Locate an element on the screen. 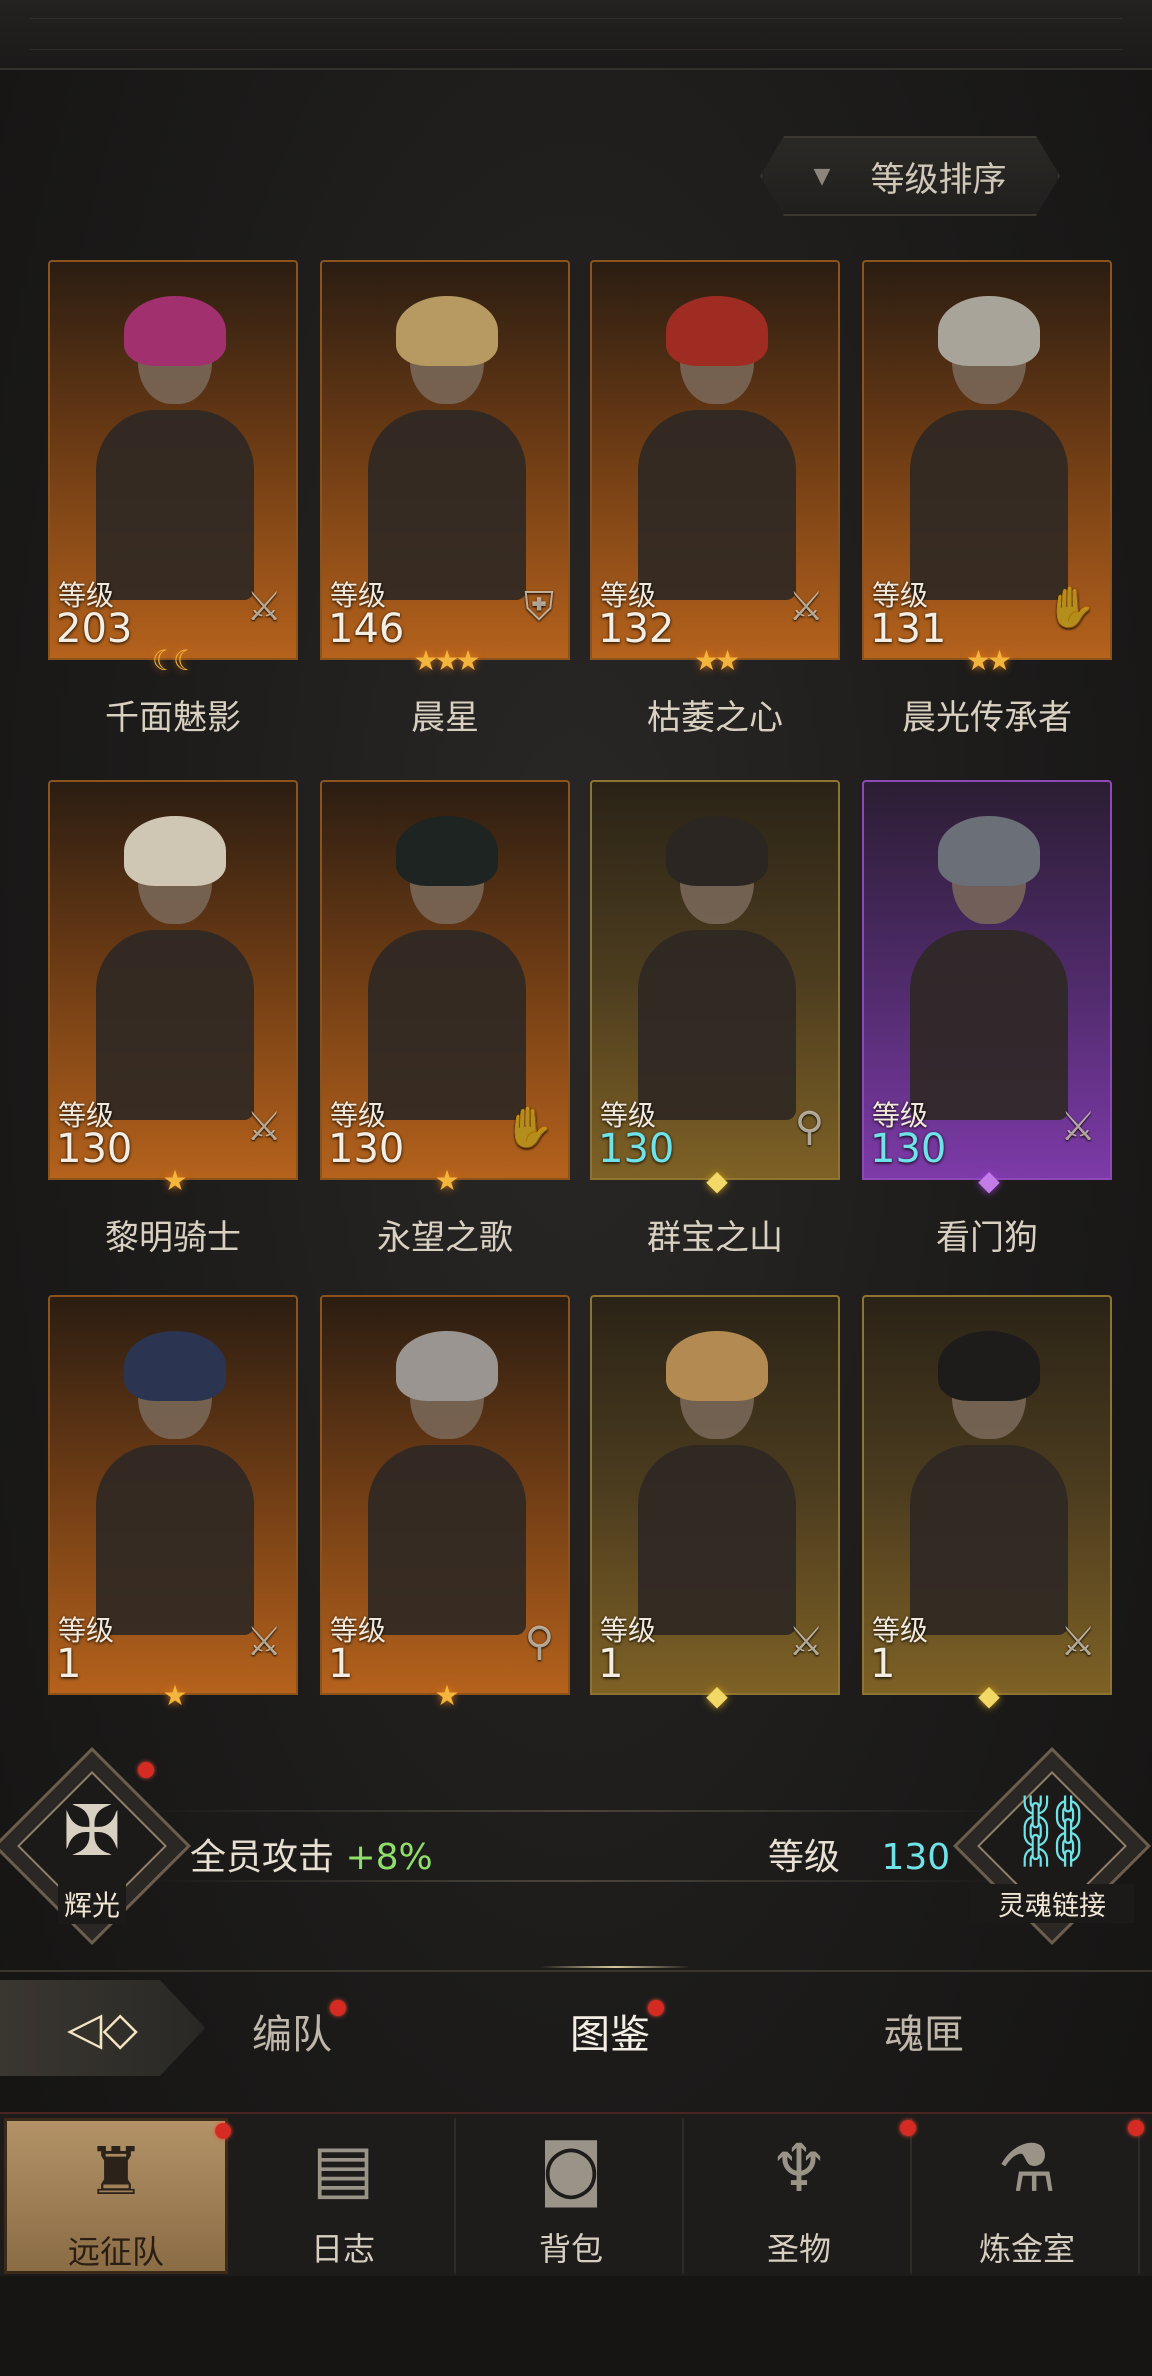 The height and width of the screenshot is (2376, 1152). nav-item: ◙ 背包 is located at coordinates (572, 2196).